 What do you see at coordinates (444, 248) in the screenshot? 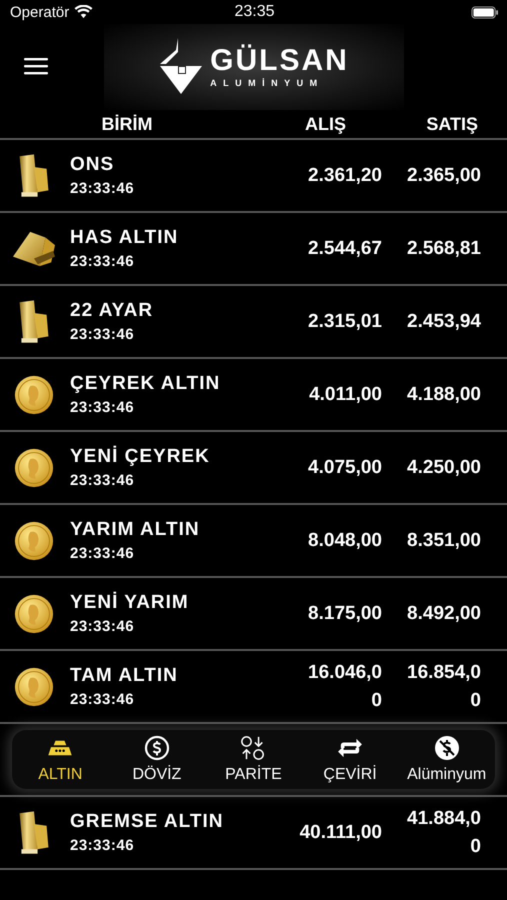
I see `sell-price: 2.568,81` at bounding box center [444, 248].